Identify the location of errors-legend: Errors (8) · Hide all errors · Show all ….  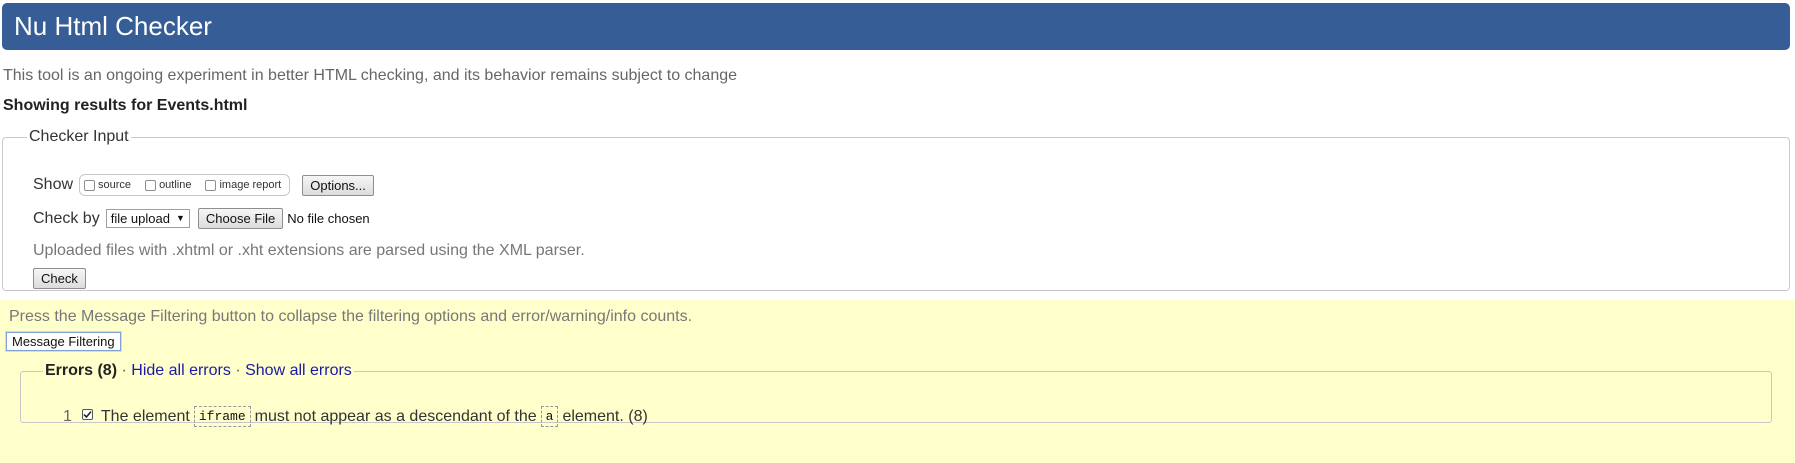
(198, 371).